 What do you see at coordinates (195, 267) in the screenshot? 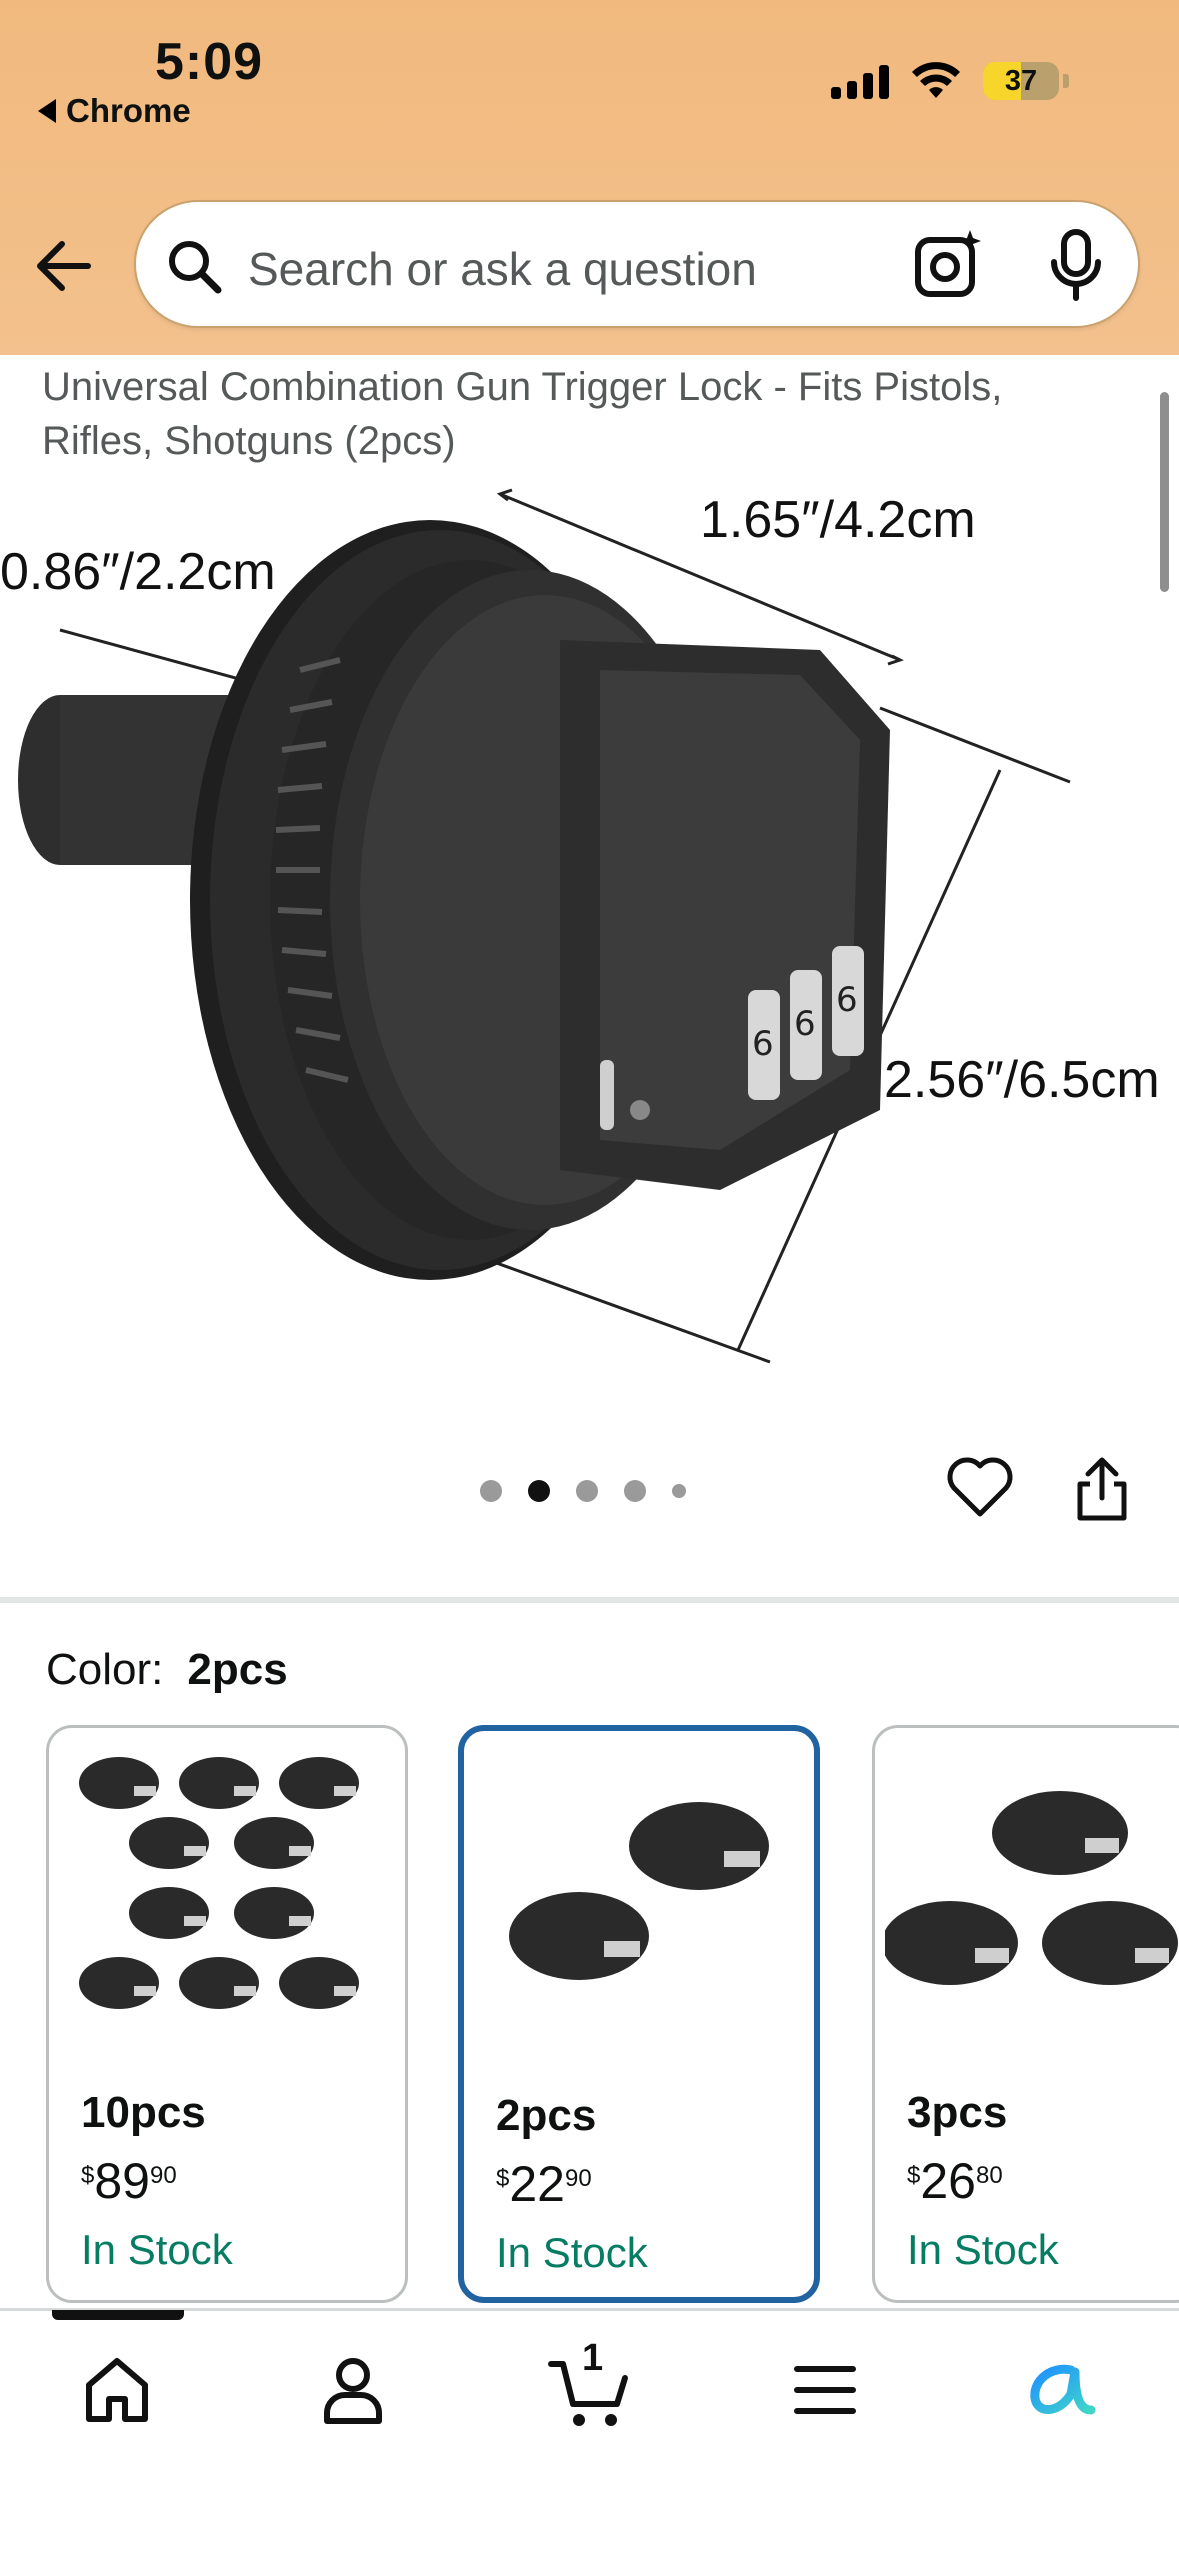
I see `search-icon` at bounding box center [195, 267].